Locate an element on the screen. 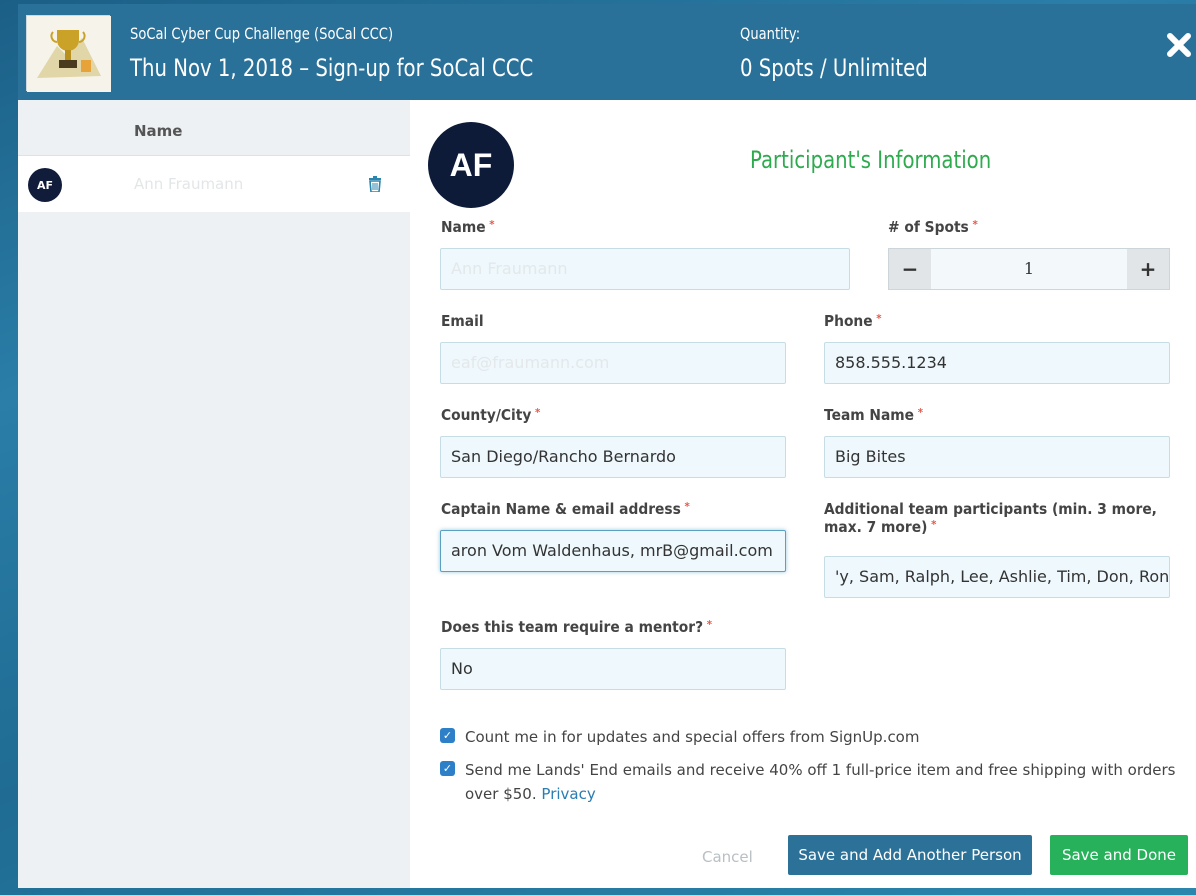 This screenshot has height=895, width=1196. name-label: Name * is located at coordinates (468, 227).